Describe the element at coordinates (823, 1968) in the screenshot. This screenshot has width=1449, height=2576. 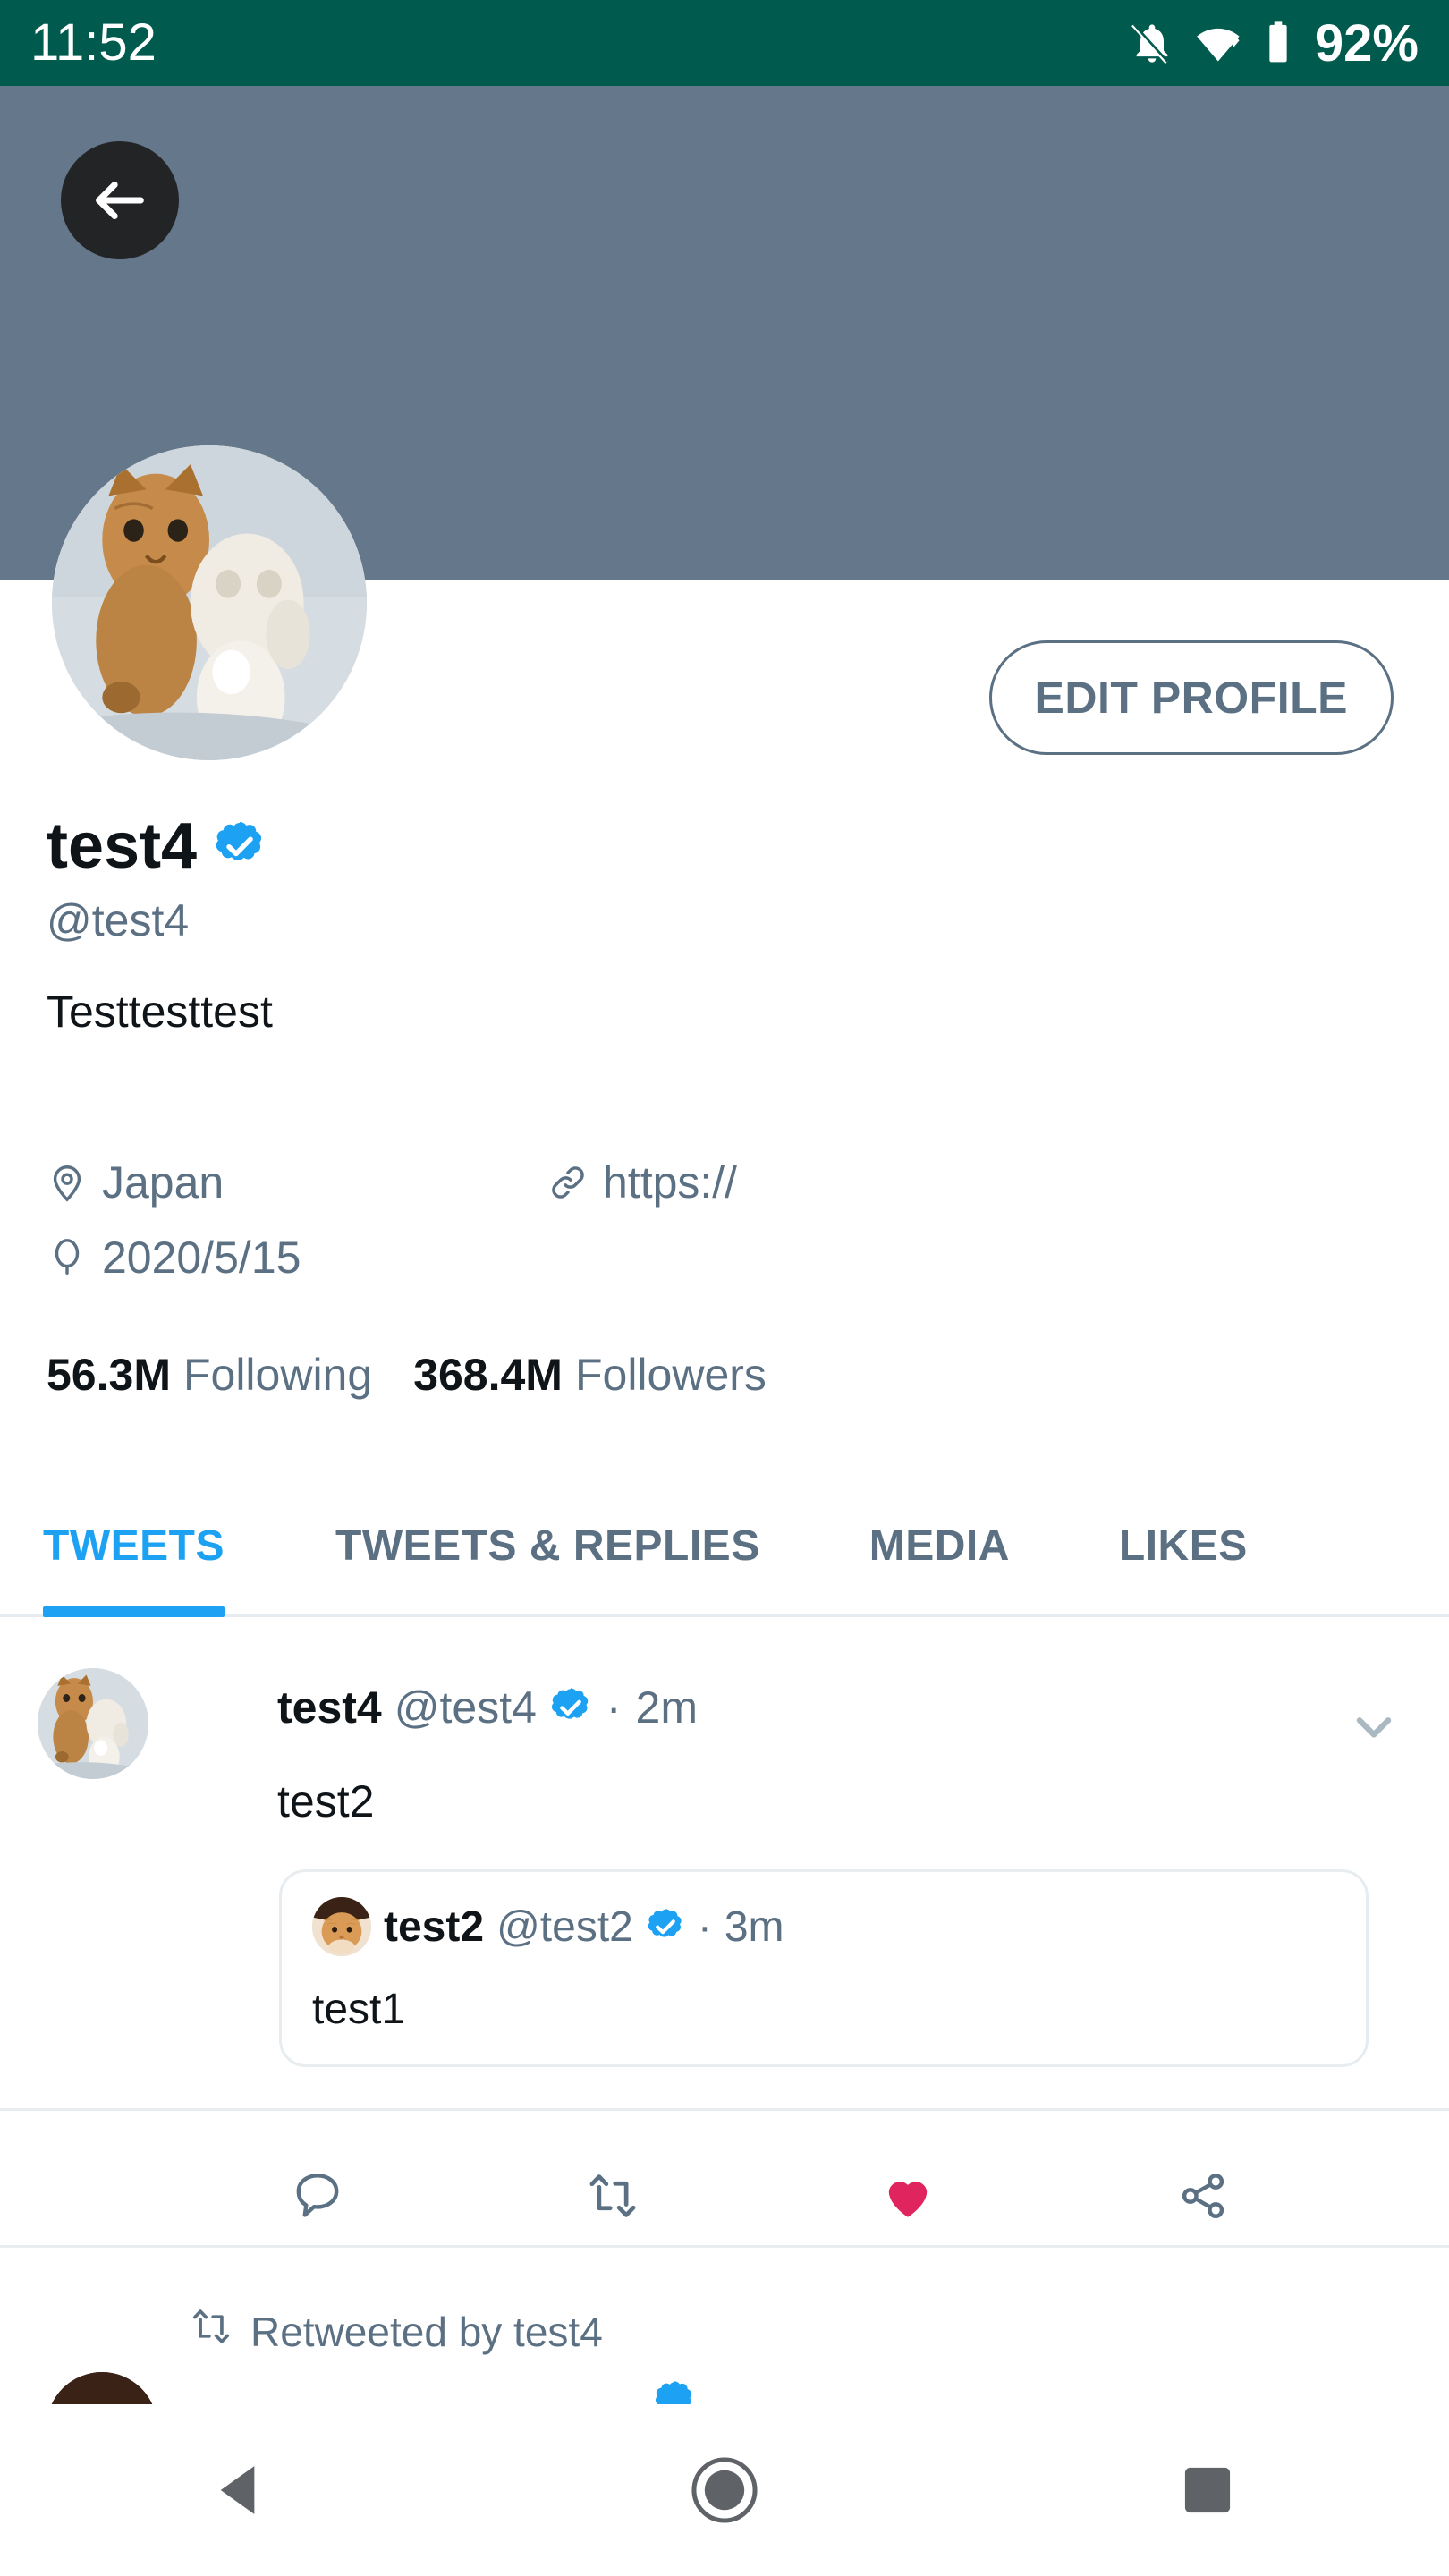
I see `quoted-tweet: test2 @test2 · 3m test1` at that location.